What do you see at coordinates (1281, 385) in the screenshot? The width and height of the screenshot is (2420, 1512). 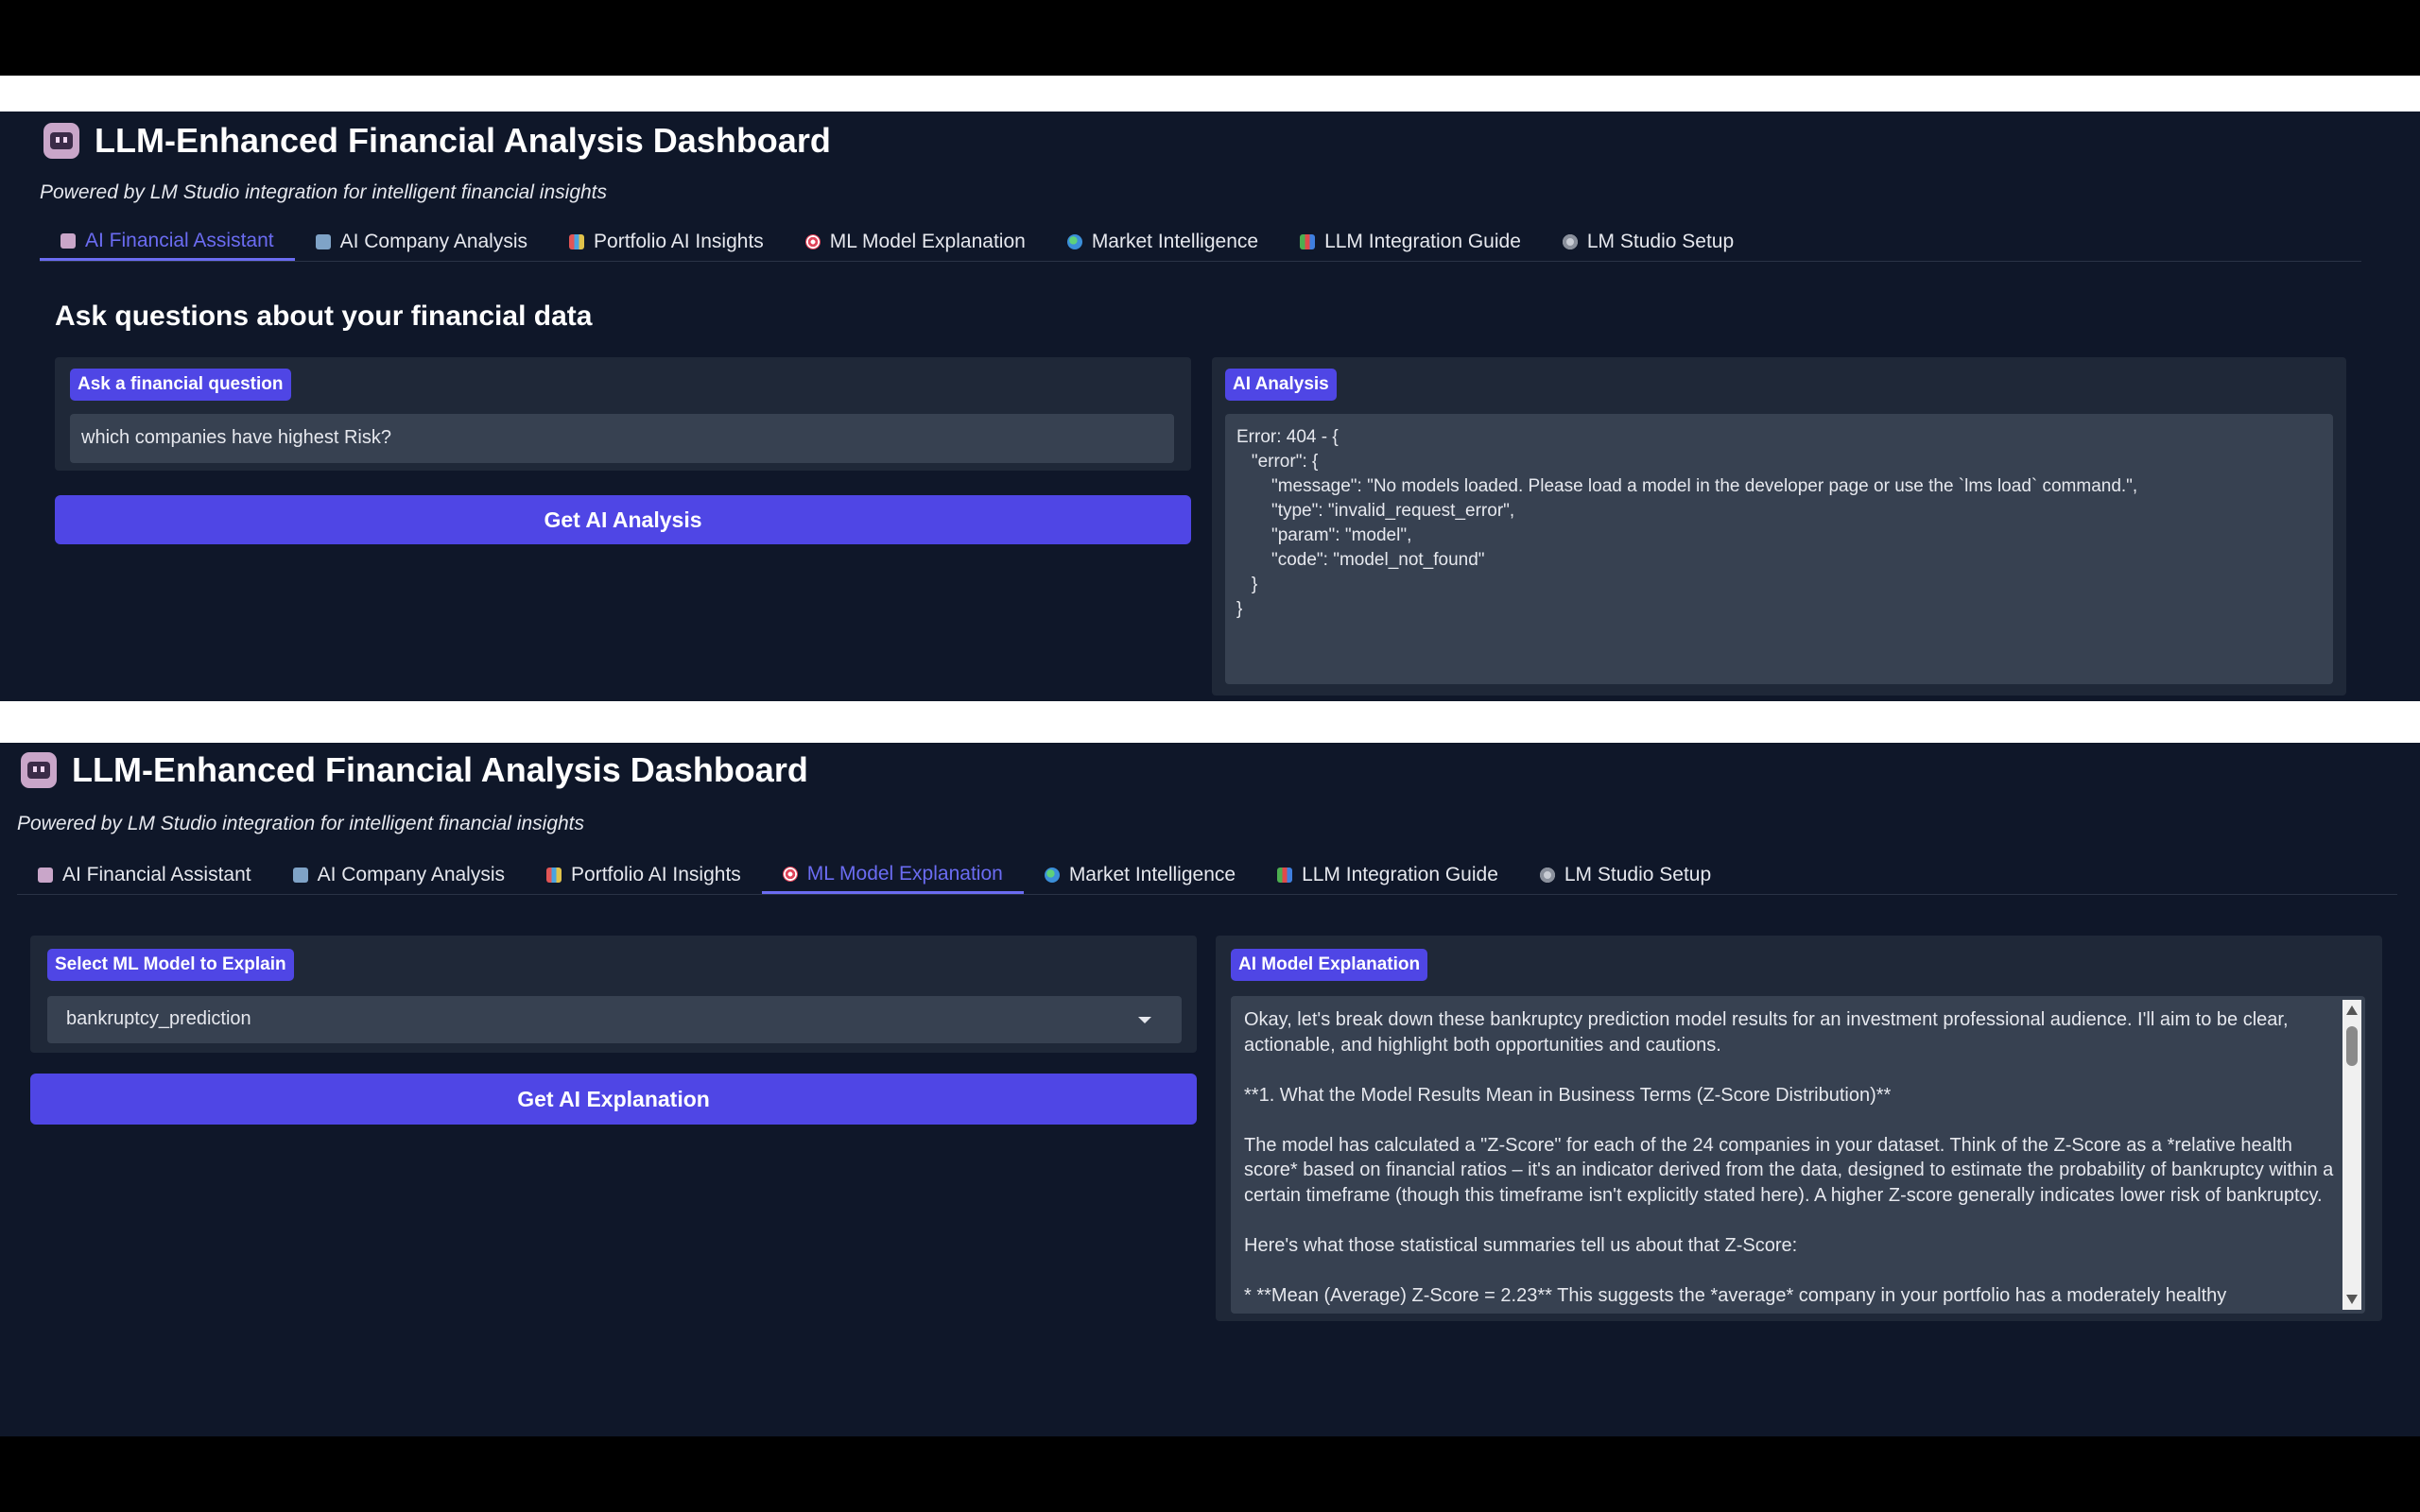 I see `ai-analysis-label: AI Analysis` at bounding box center [1281, 385].